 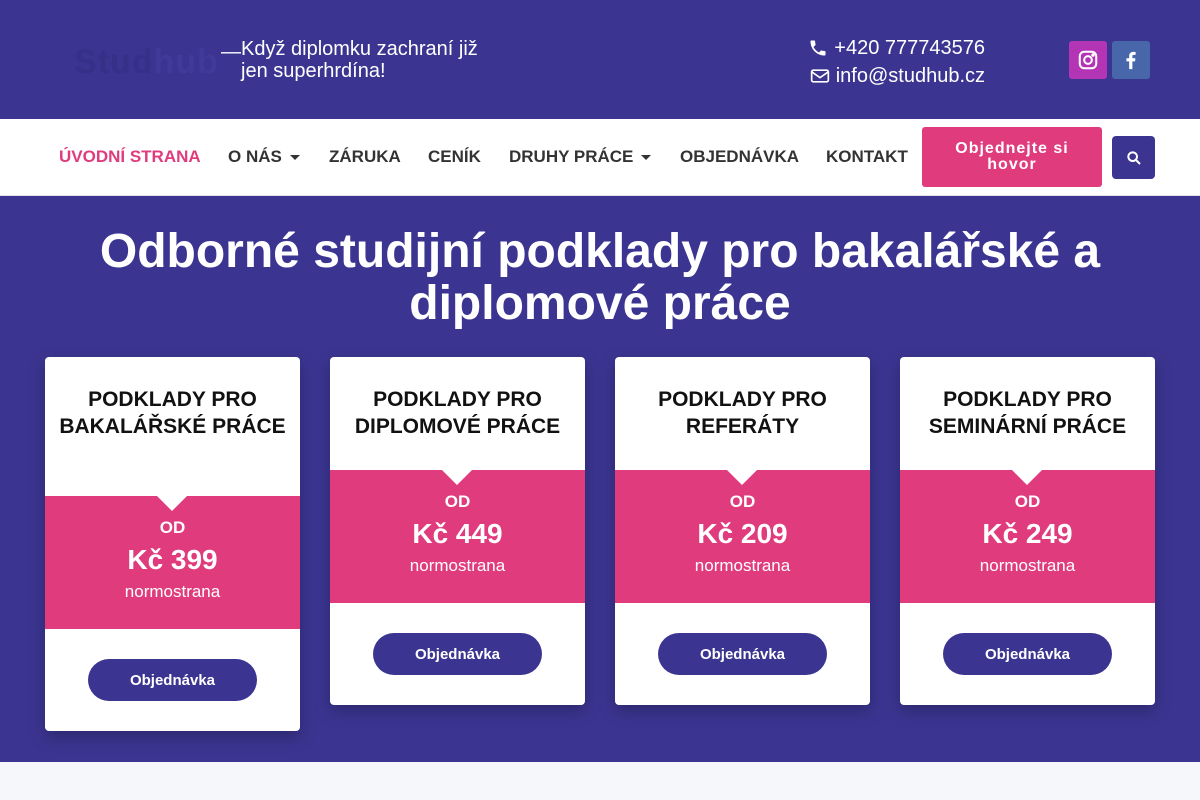 I want to click on request-call-button: Objednejte si hovor, so click(x=1012, y=157).